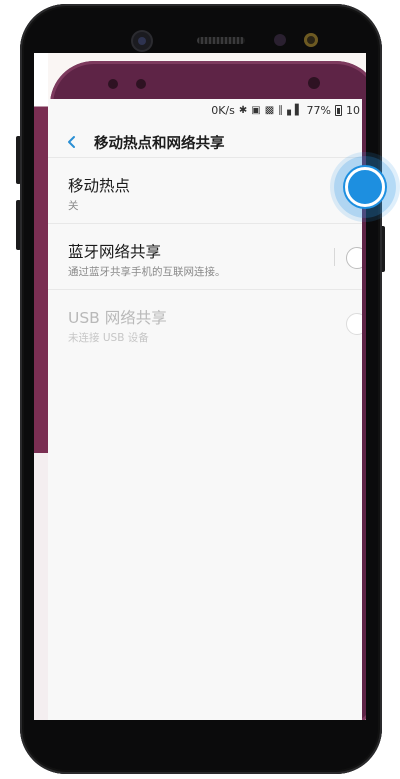 Image resolution: width=400 pixels, height=779 pixels. What do you see at coordinates (354, 258) in the screenshot?
I see `bluetooth-tethering-toggle` at bounding box center [354, 258].